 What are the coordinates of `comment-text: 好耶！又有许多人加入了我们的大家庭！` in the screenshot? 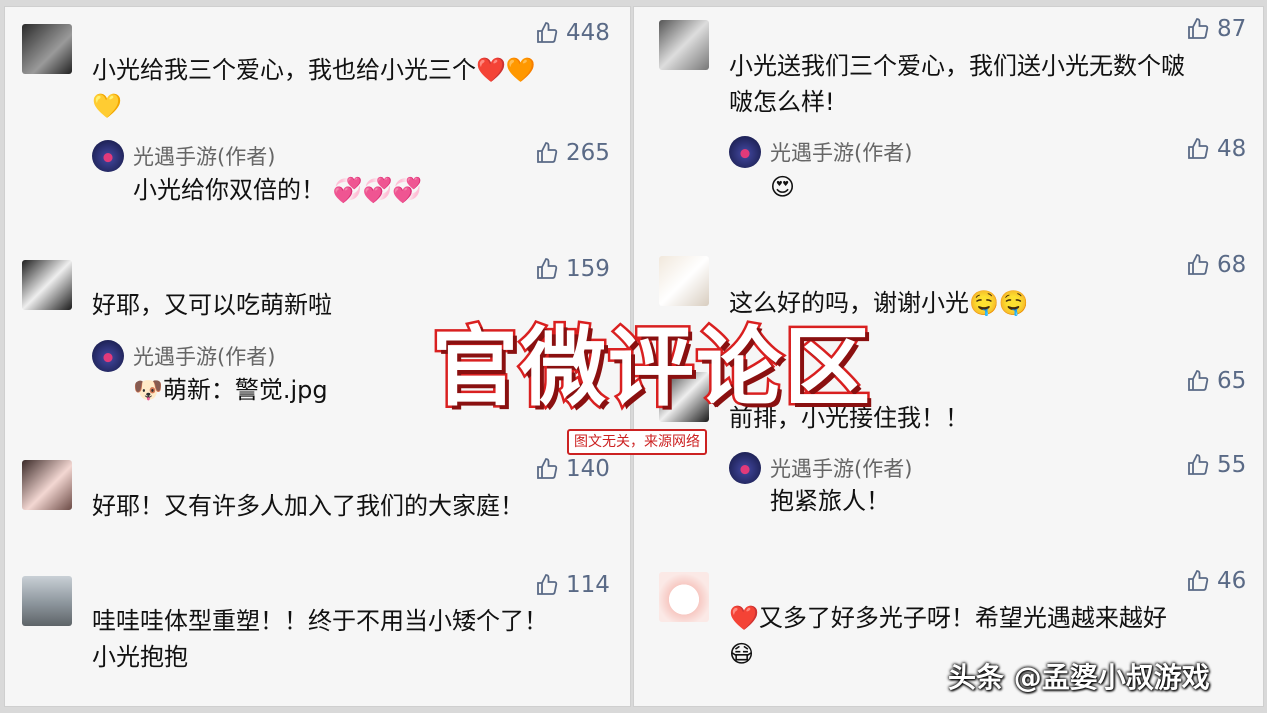 It's located at (308, 506).